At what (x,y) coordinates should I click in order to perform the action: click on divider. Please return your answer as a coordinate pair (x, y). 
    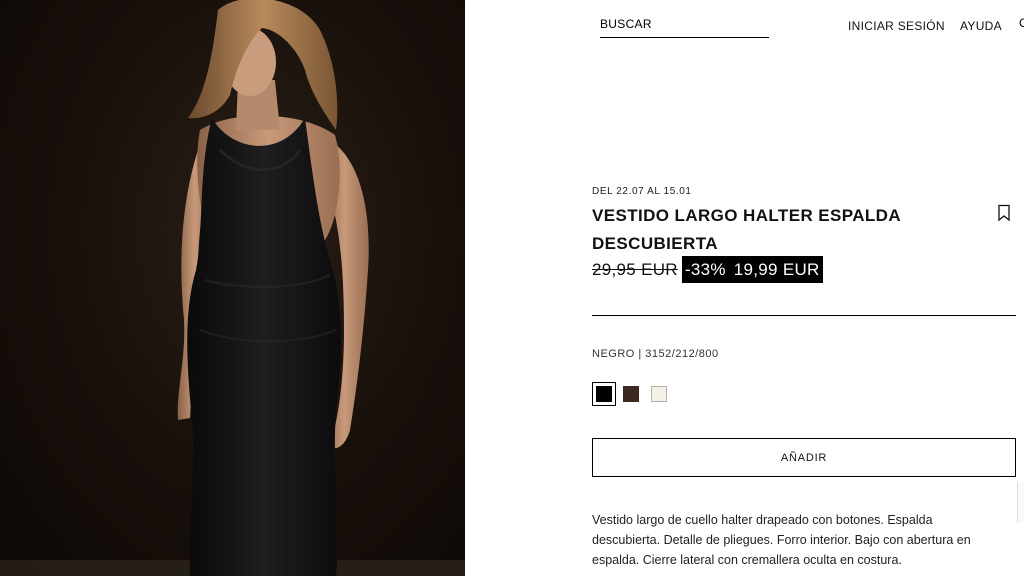
    Looking at the image, I should click on (804, 315).